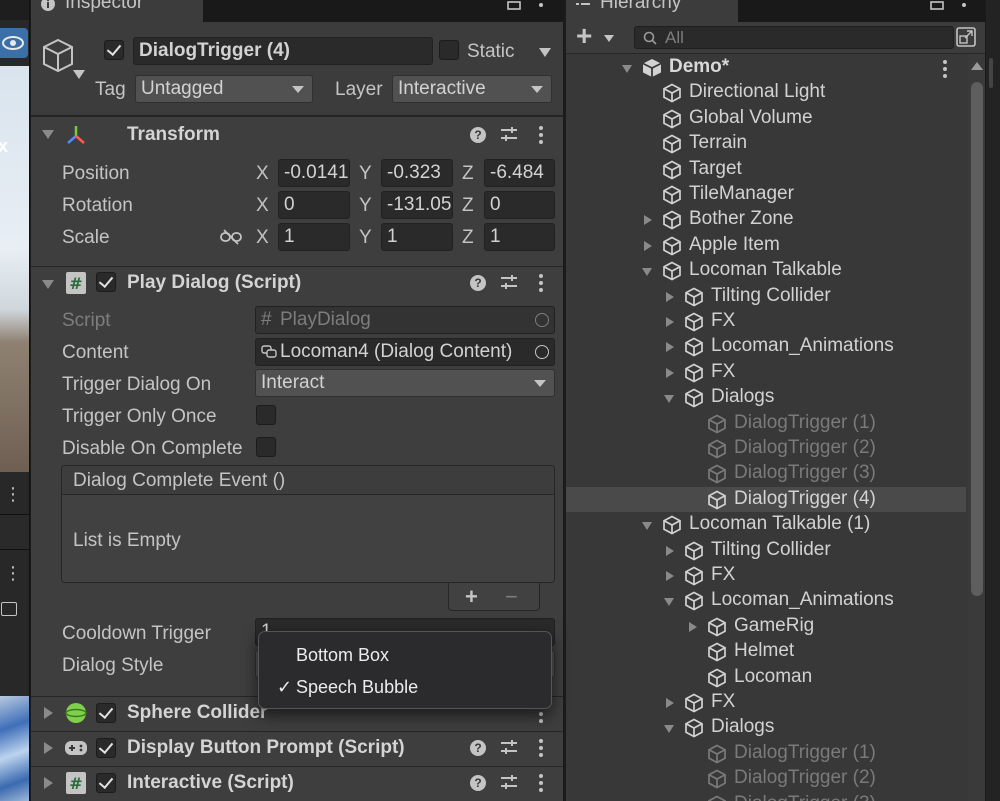 This screenshot has width=1000, height=801. What do you see at coordinates (224, 89) in the screenshot?
I see `tag-dropdown: Untagged` at bounding box center [224, 89].